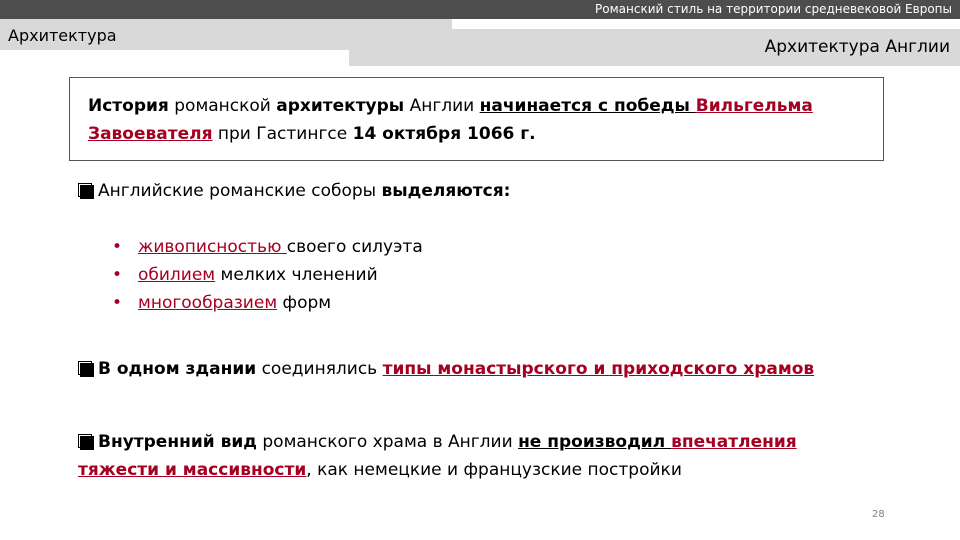 The height and width of the screenshot is (540, 960). What do you see at coordinates (240, 191) in the screenshot?
I see `point-text: Английские романские соборы` at bounding box center [240, 191].